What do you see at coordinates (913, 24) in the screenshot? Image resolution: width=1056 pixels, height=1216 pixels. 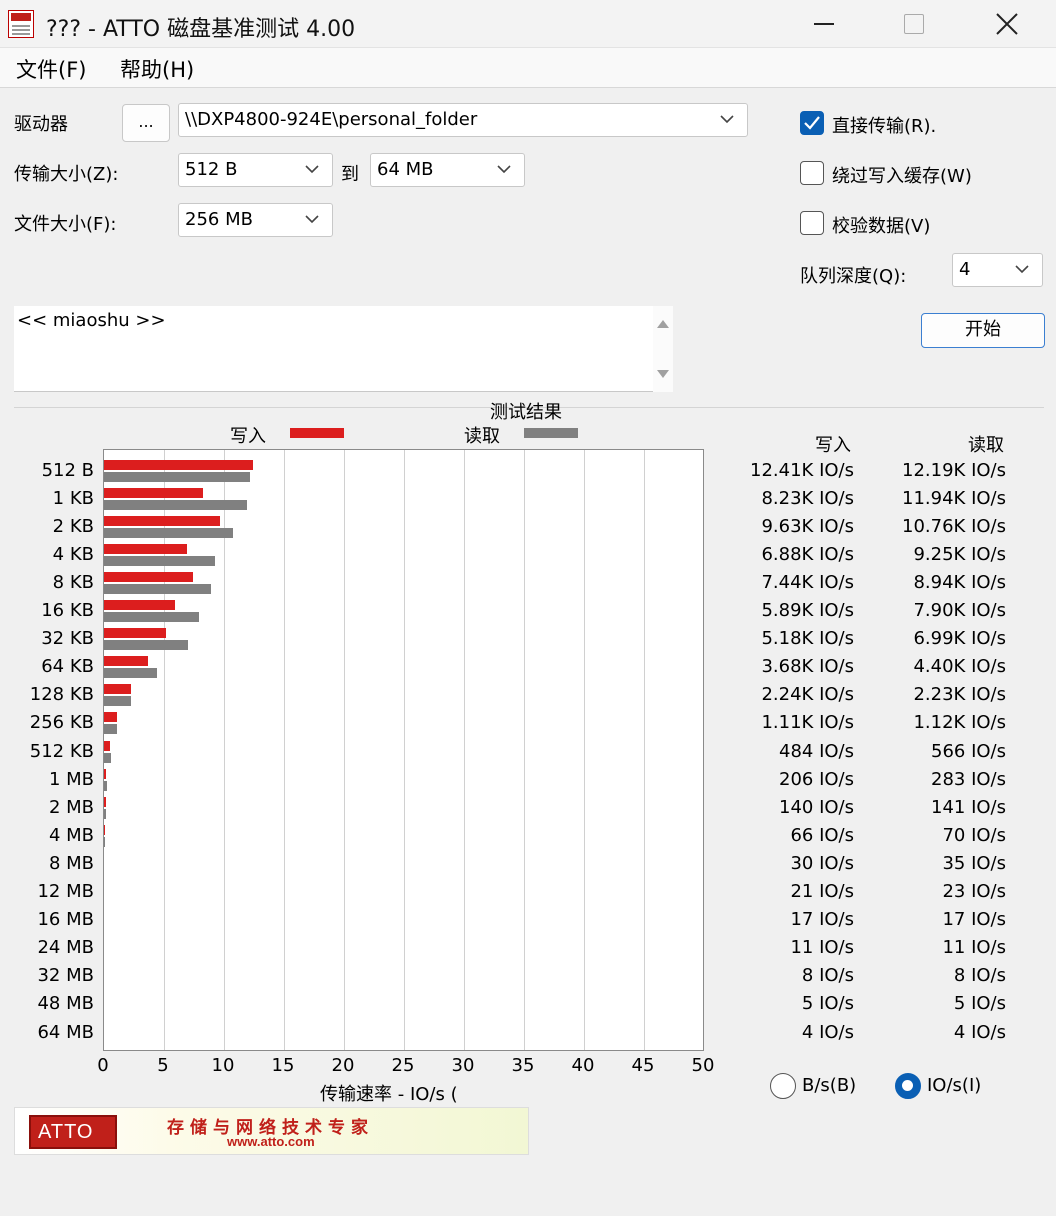 I see `maximize-button` at bounding box center [913, 24].